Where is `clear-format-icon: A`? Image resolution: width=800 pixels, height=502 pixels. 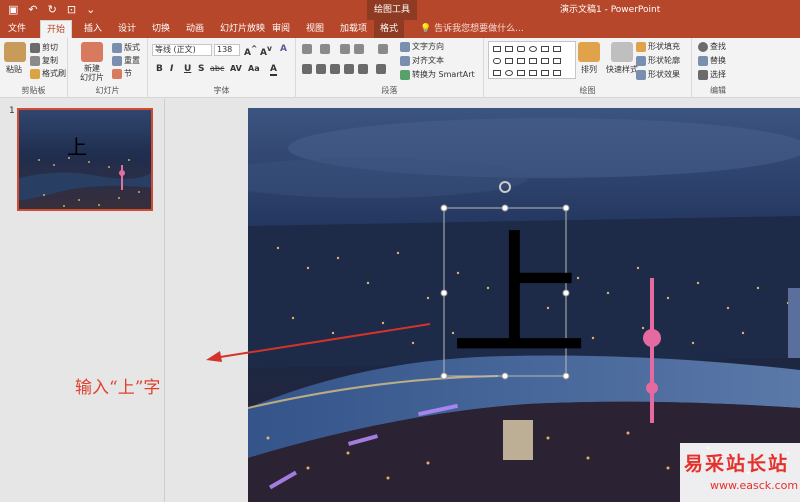 clear-format-icon: A is located at coordinates (283, 49).